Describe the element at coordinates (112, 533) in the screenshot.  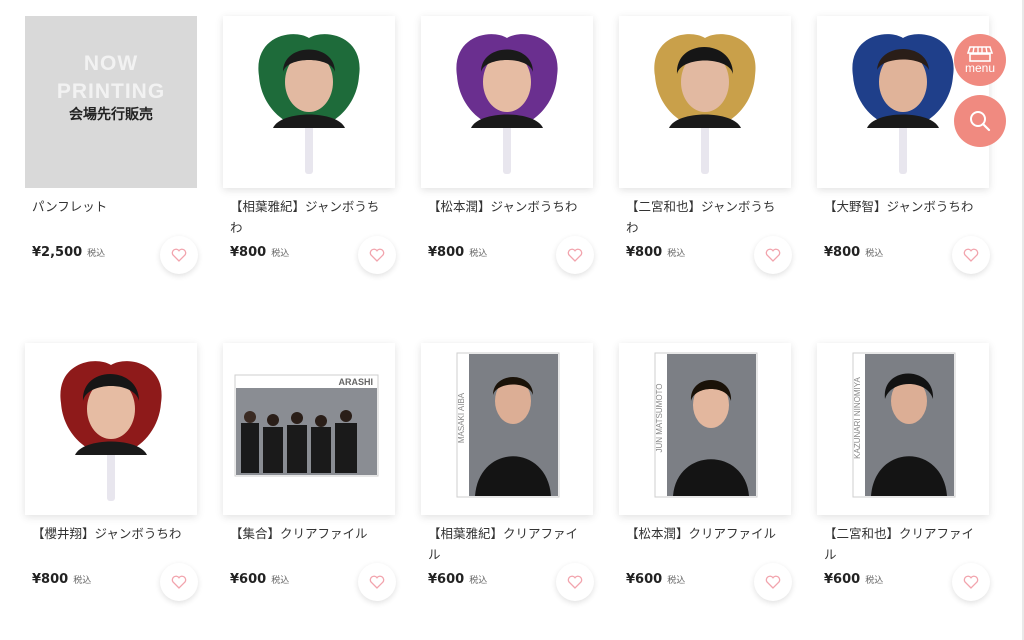
I see `product-title: 【櫻井翔】ジャンボうちわ` at that location.